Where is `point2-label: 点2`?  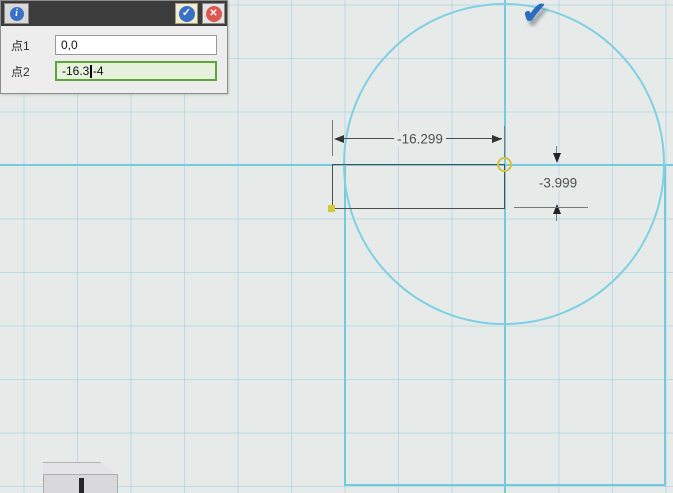
point2-label: 点2 is located at coordinates (20, 71).